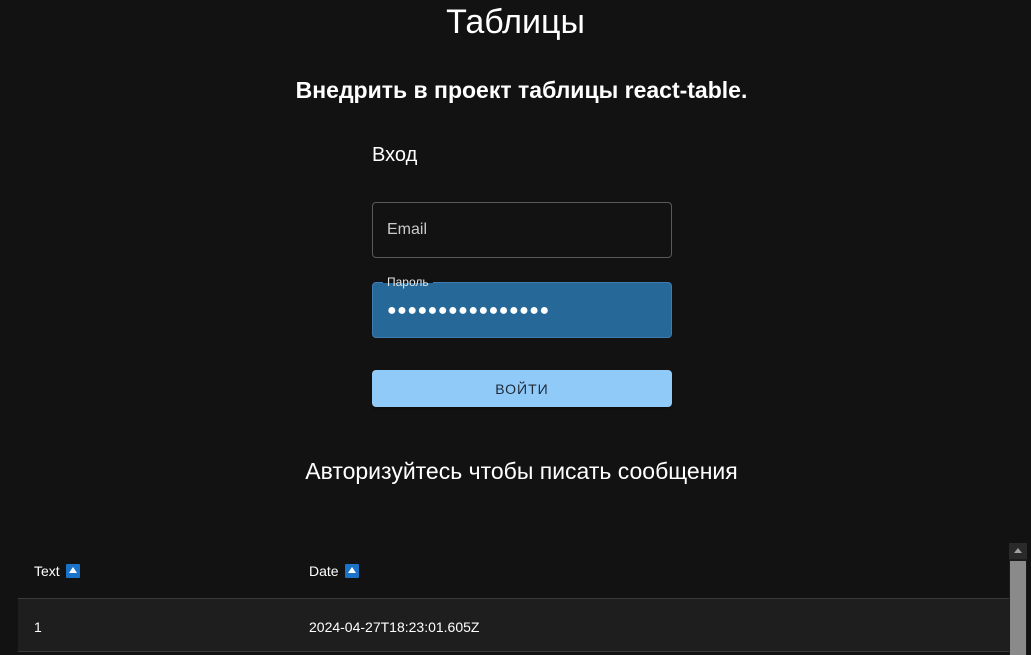  What do you see at coordinates (394, 627) in the screenshot?
I see `cell-date: 2024-04-27T18:23:01.605Z` at bounding box center [394, 627].